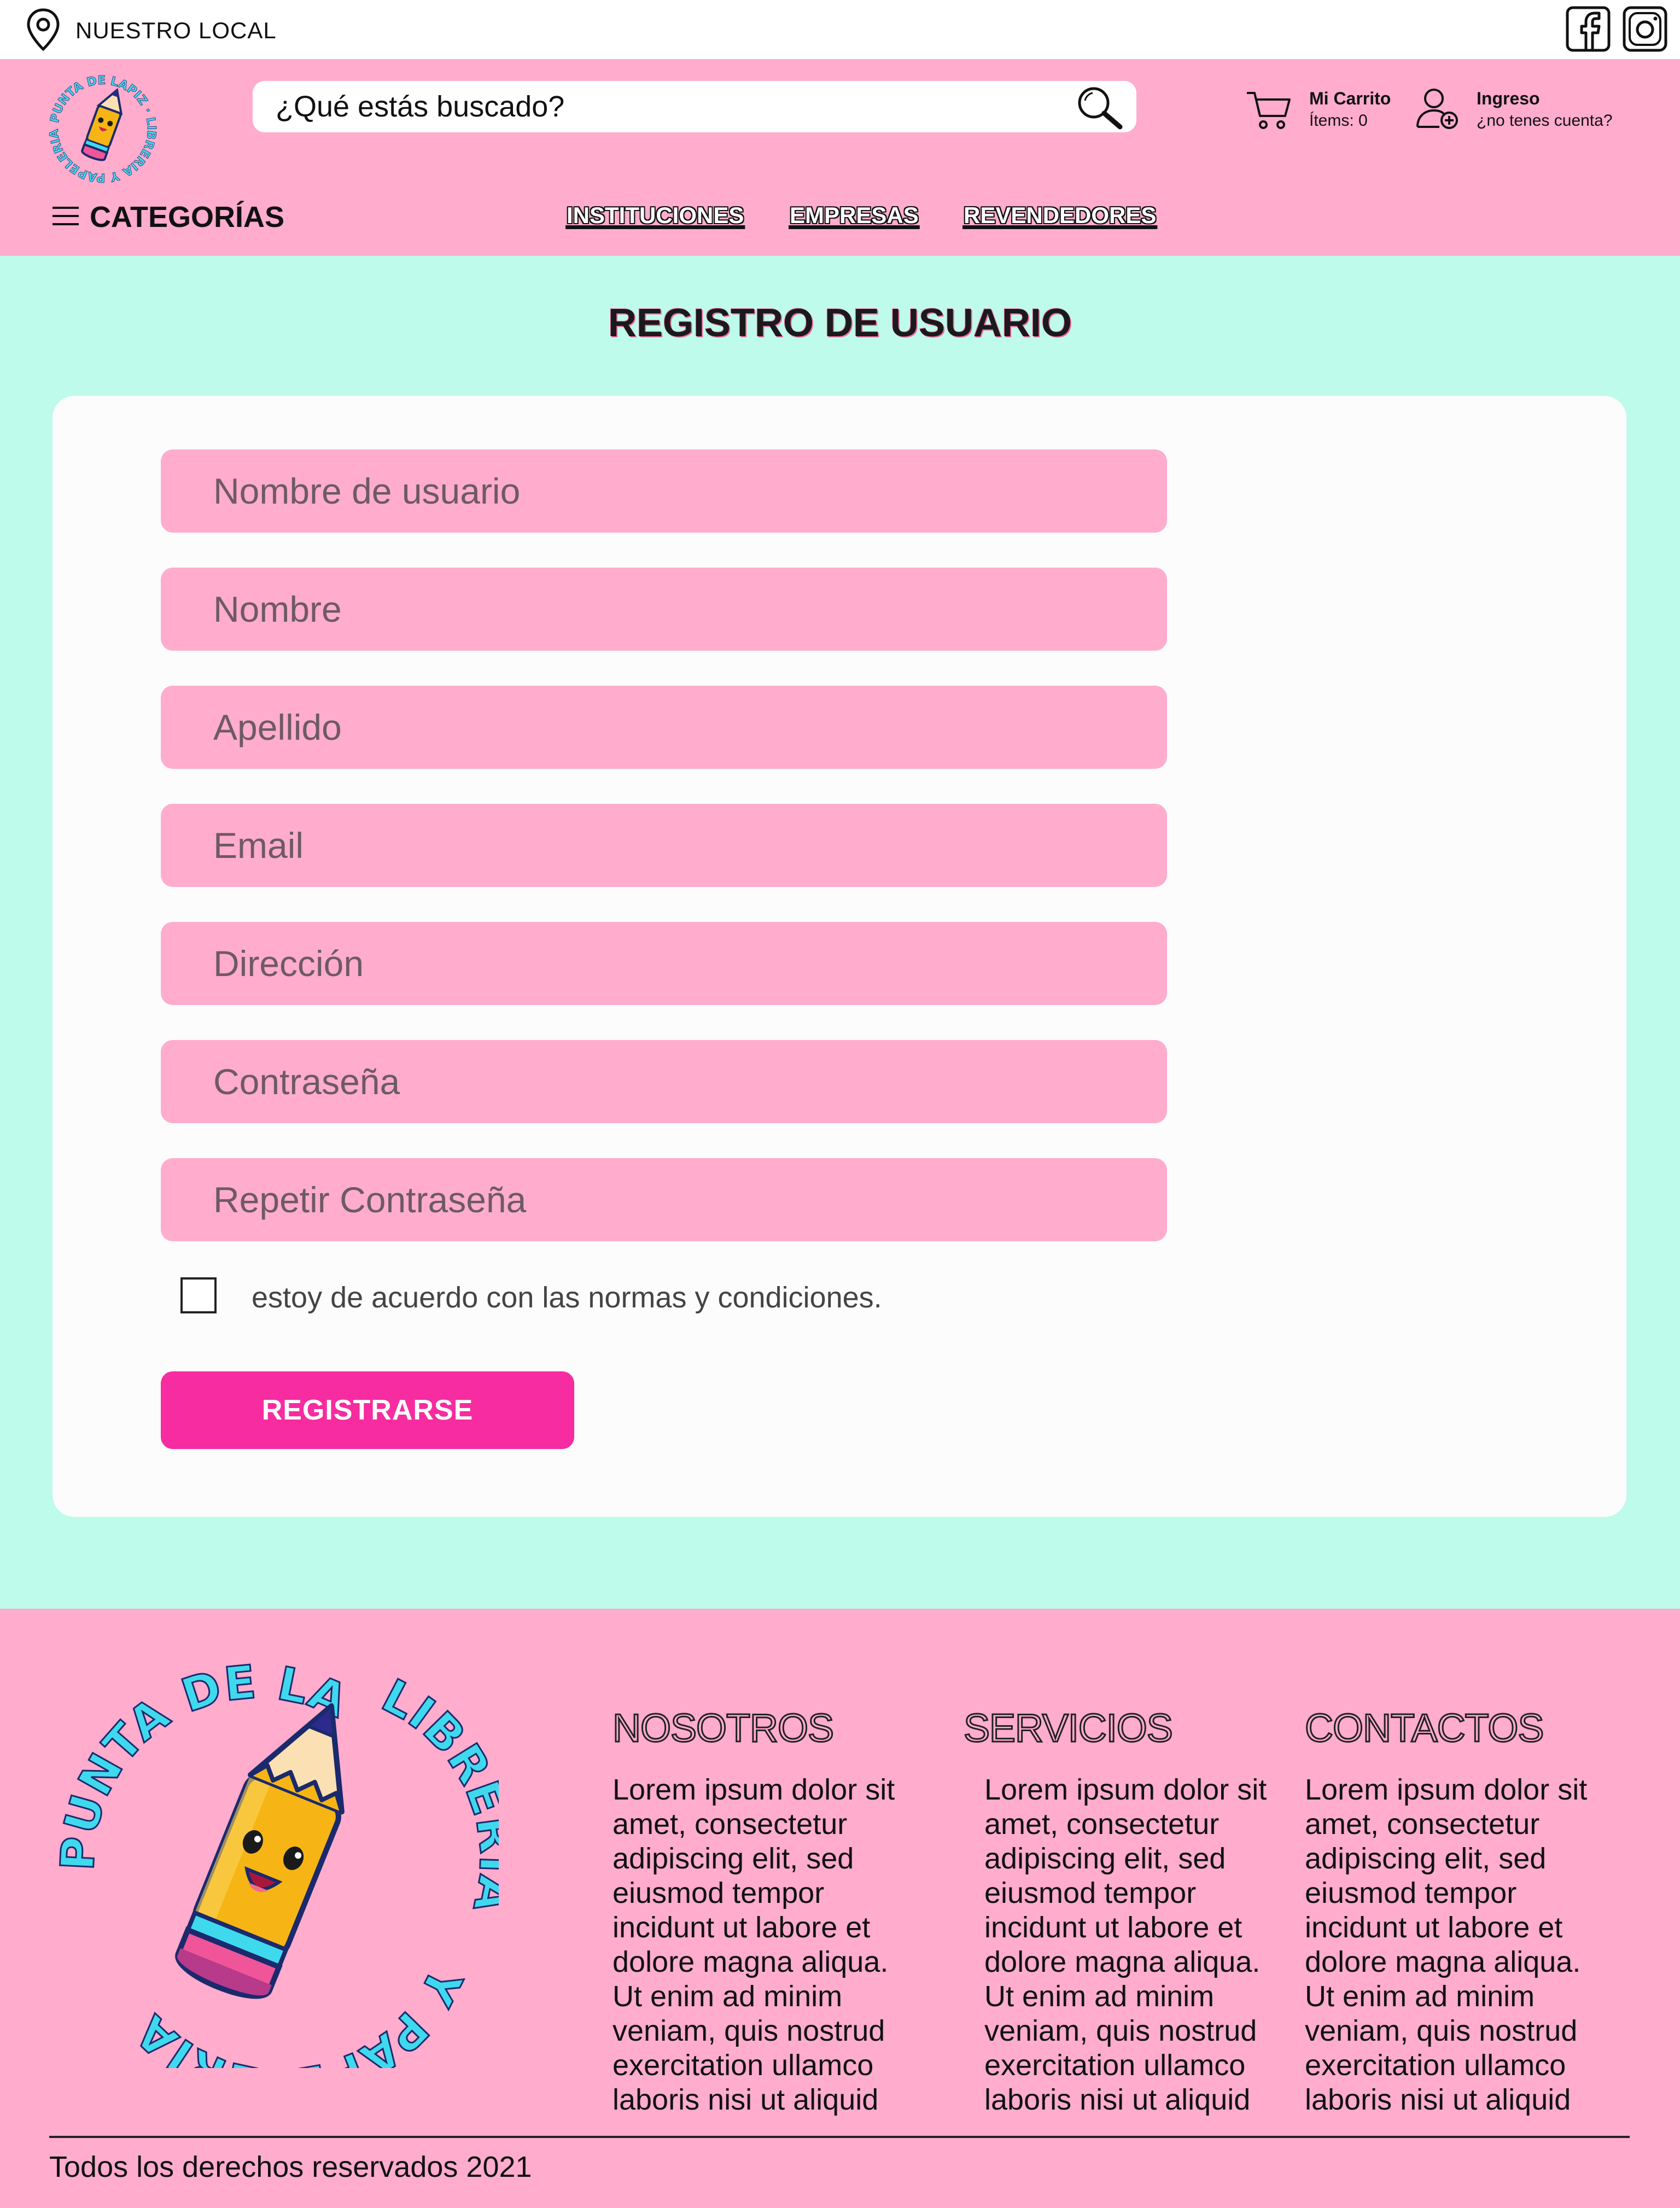  Describe the element at coordinates (187, 217) in the screenshot. I see `categories-label: CATEGORÍAS` at that location.